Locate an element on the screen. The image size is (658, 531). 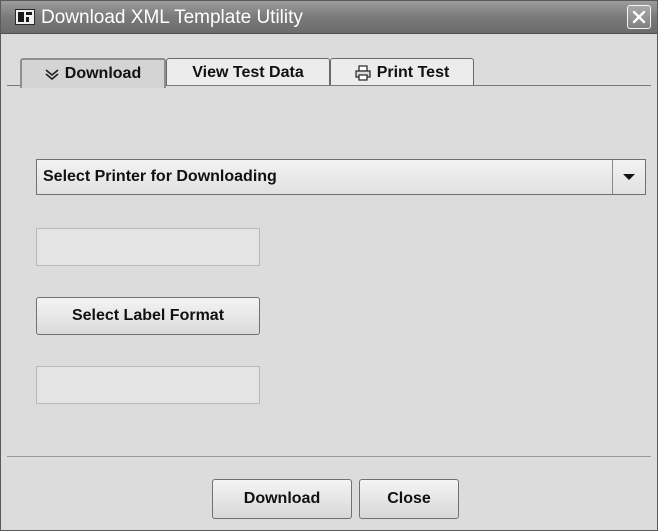
printer-select-value: Select Printer for Downloading is located at coordinates (160, 176).